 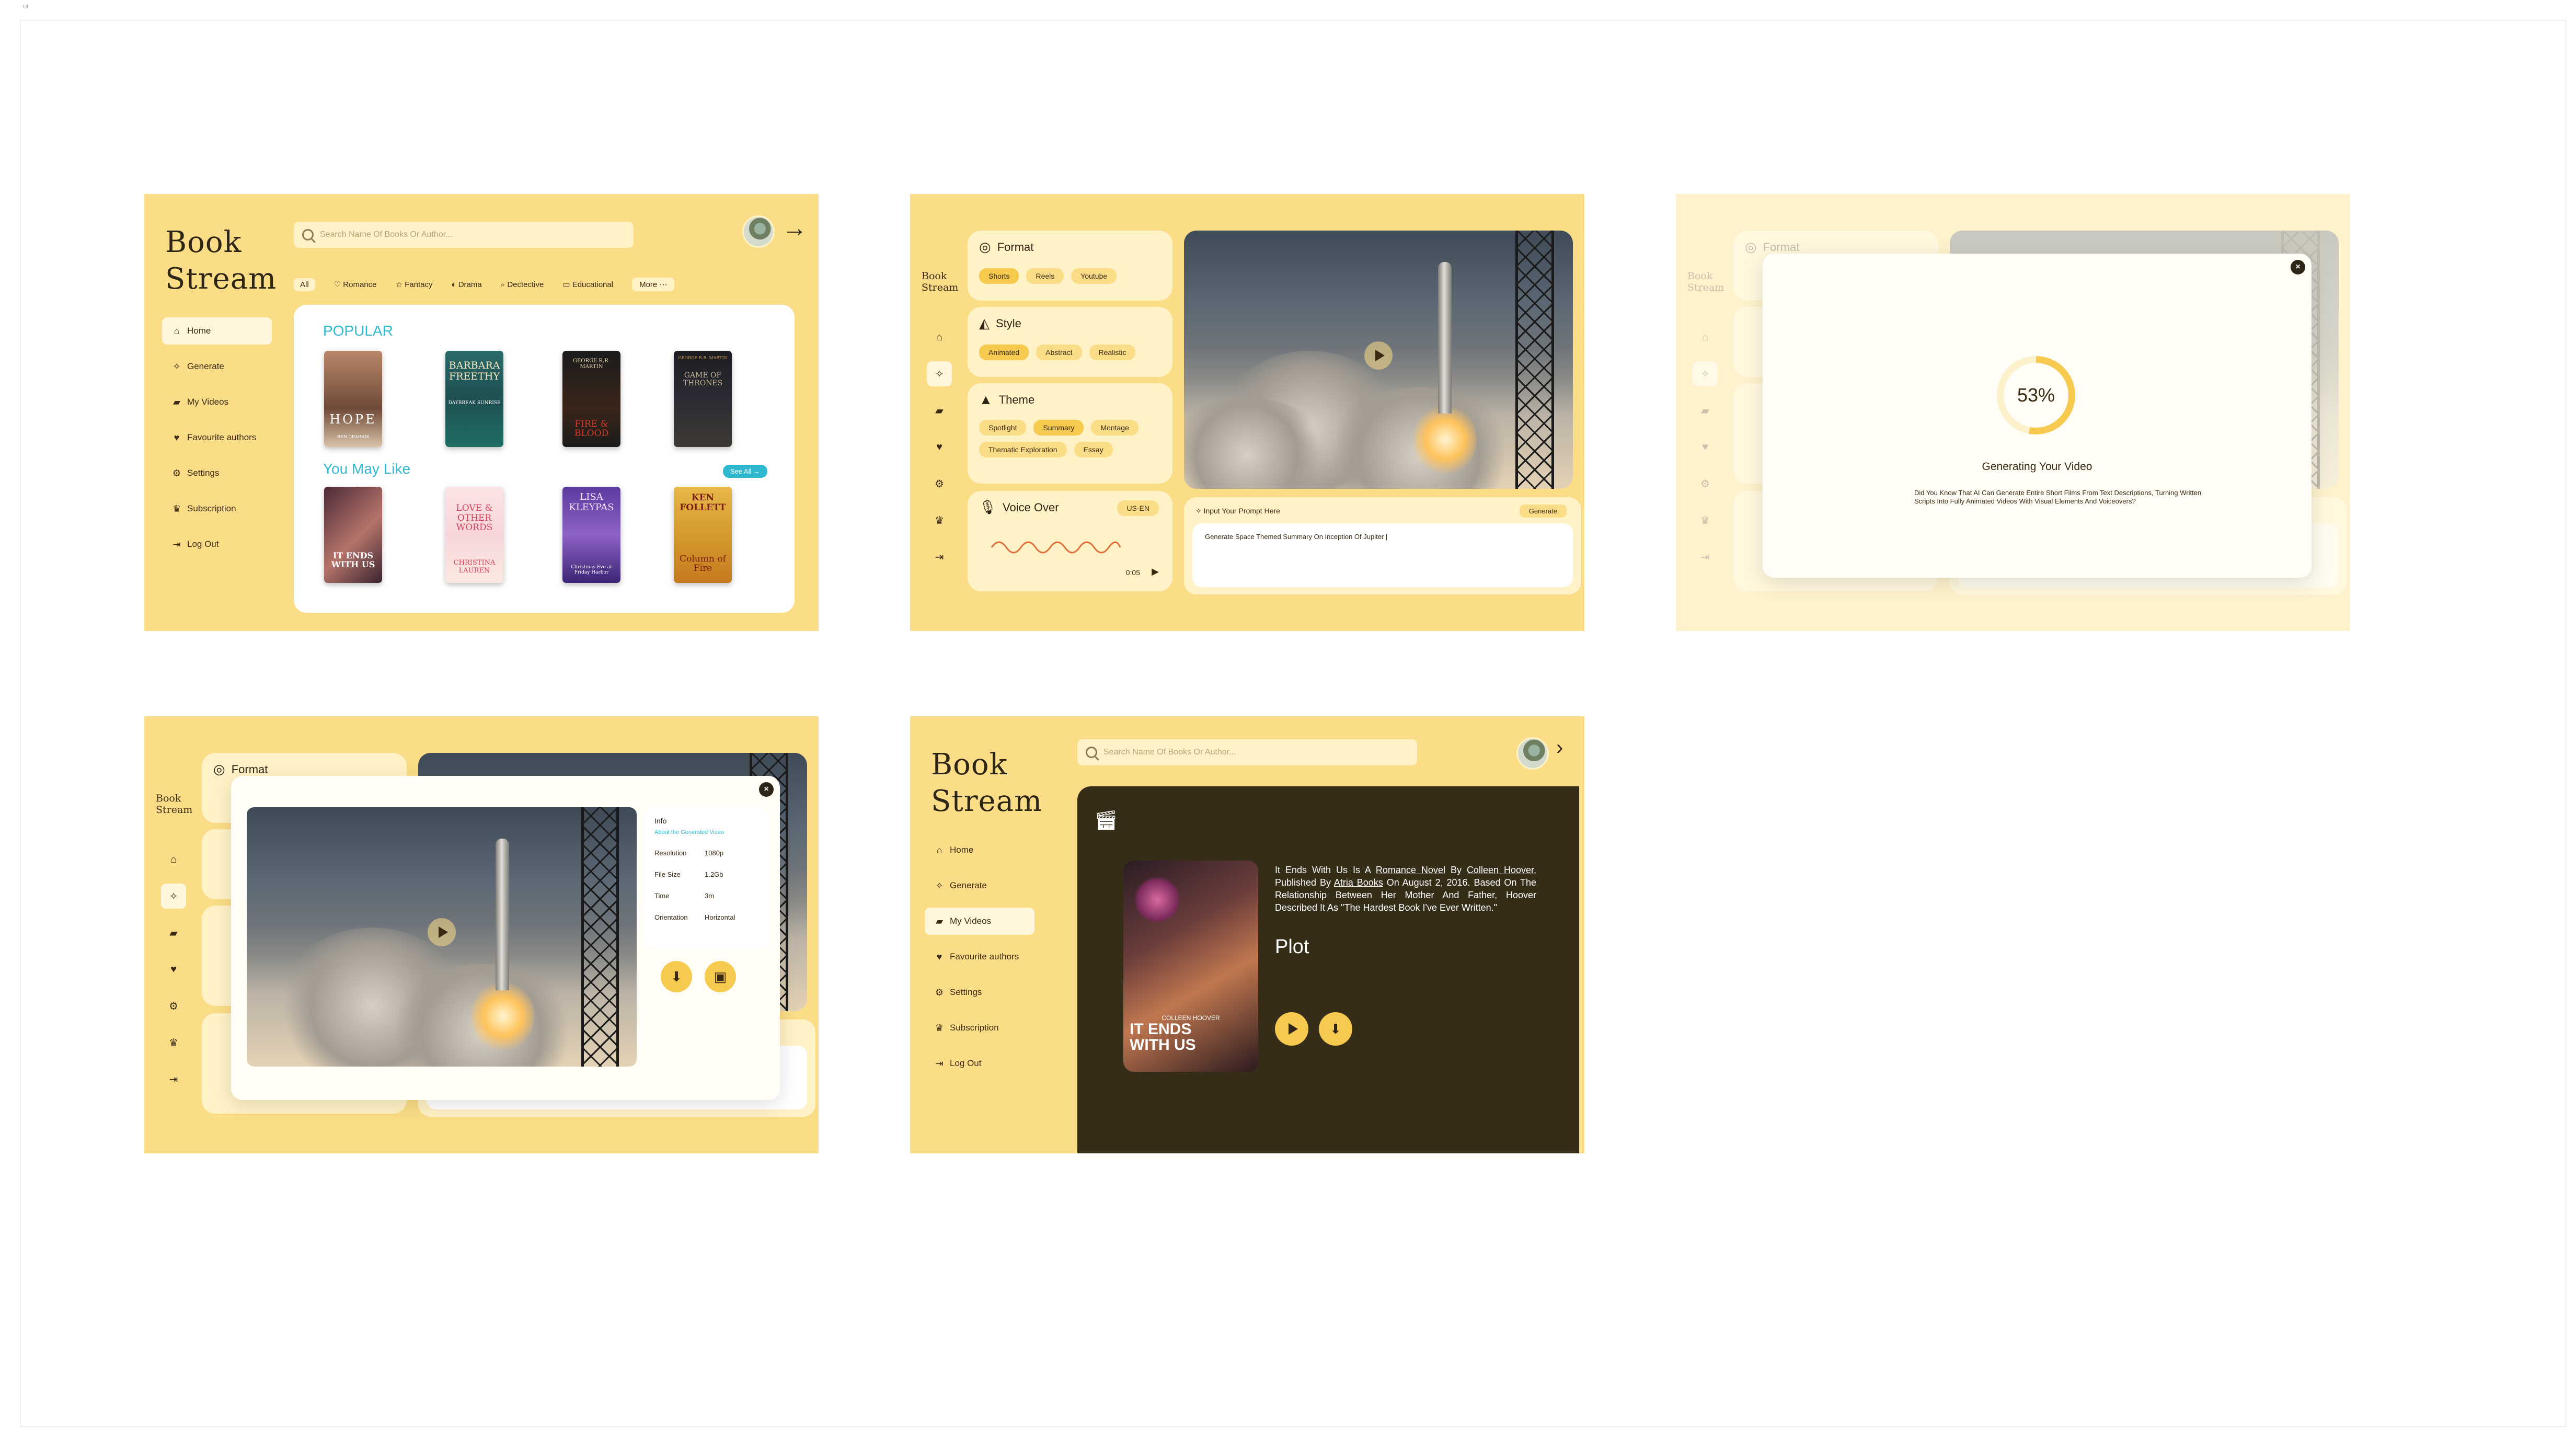 What do you see at coordinates (794, 229) in the screenshot?
I see `arrow-right-icon: →` at bounding box center [794, 229].